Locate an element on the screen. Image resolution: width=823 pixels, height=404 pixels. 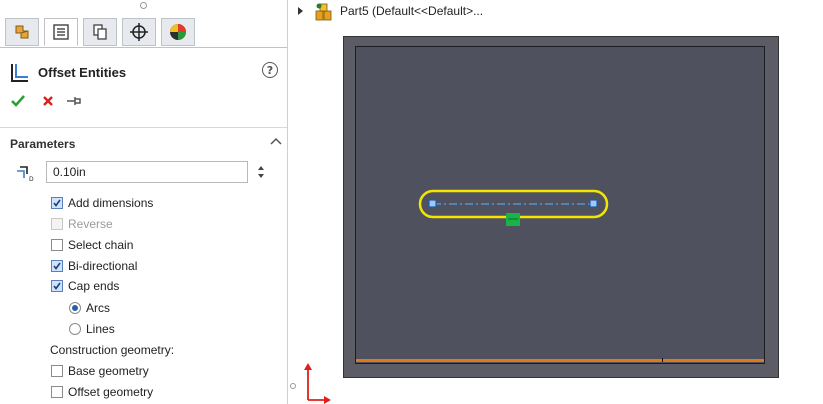
reference-triad is located at coordinates (317, 383).